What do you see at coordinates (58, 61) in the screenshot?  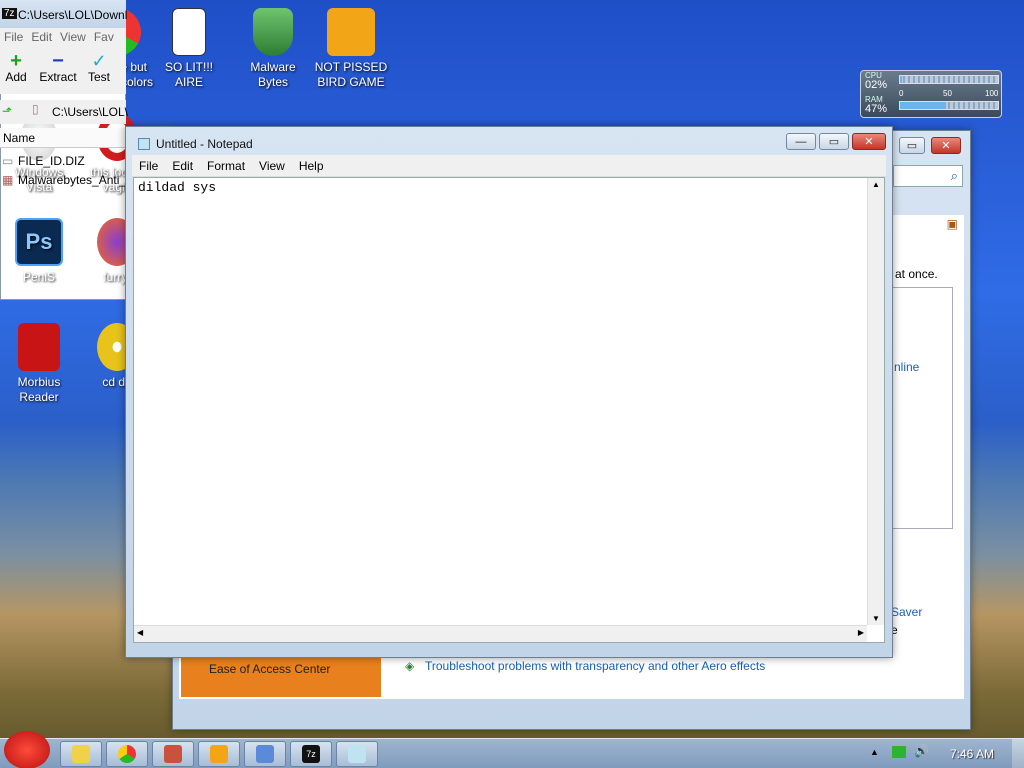 I see `minus-icon: −` at bounding box center [58, 61].